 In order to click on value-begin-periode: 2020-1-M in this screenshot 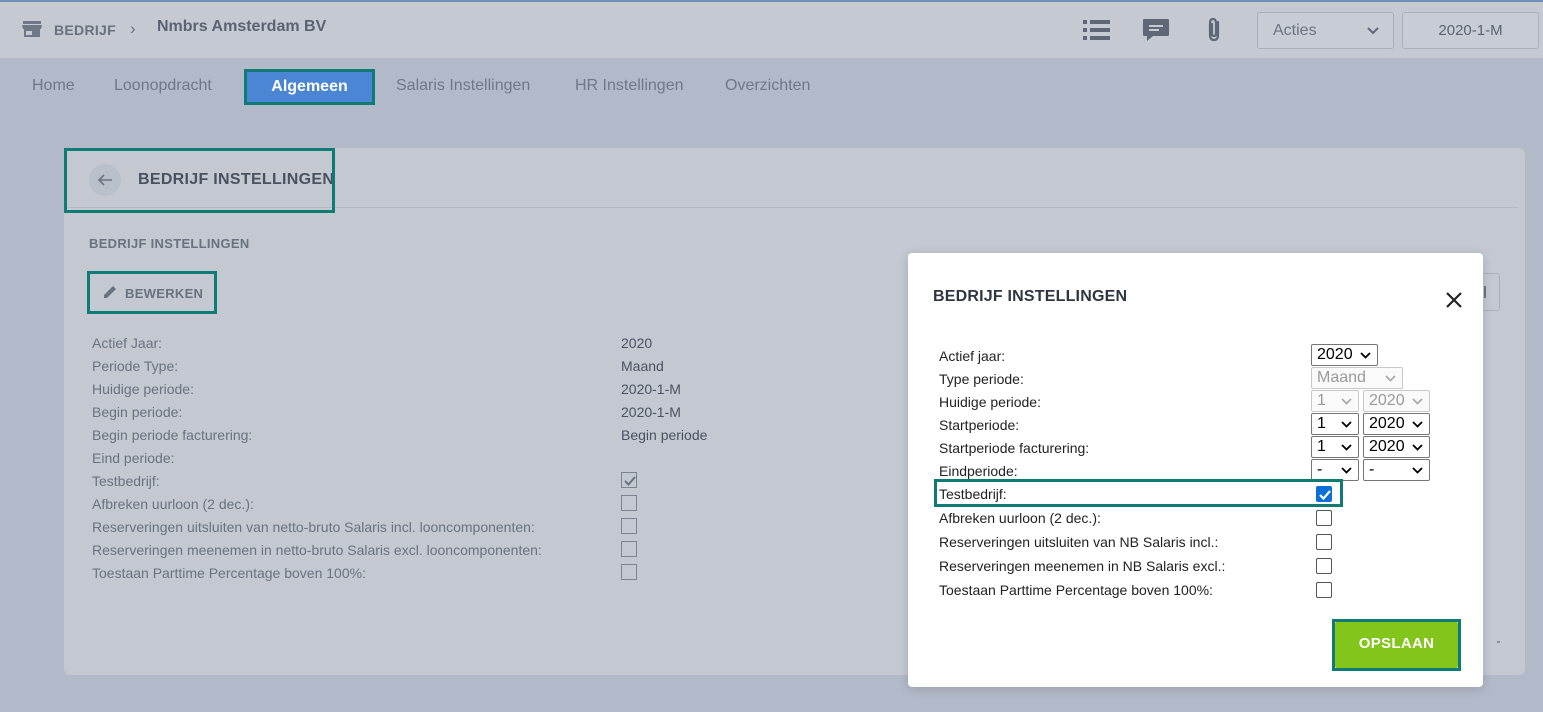, I will do `click(651, 412)`.